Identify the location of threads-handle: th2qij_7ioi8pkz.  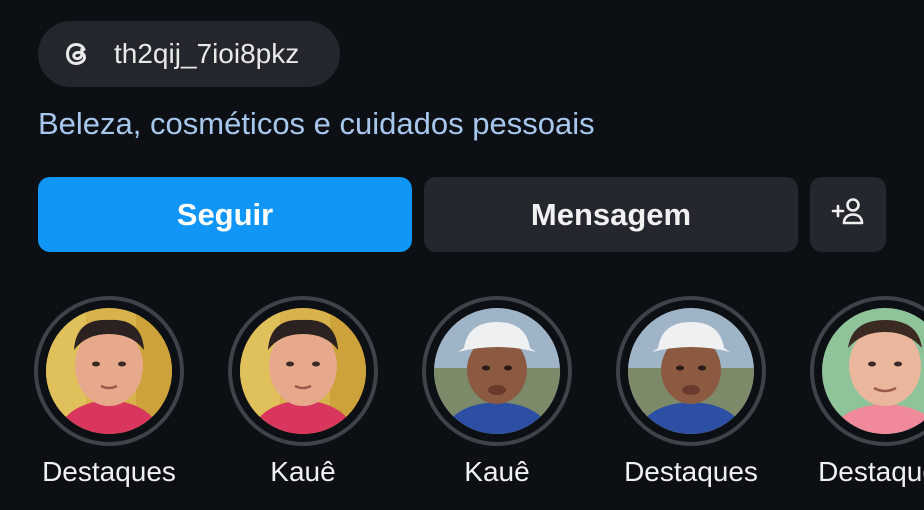
(207, 53).